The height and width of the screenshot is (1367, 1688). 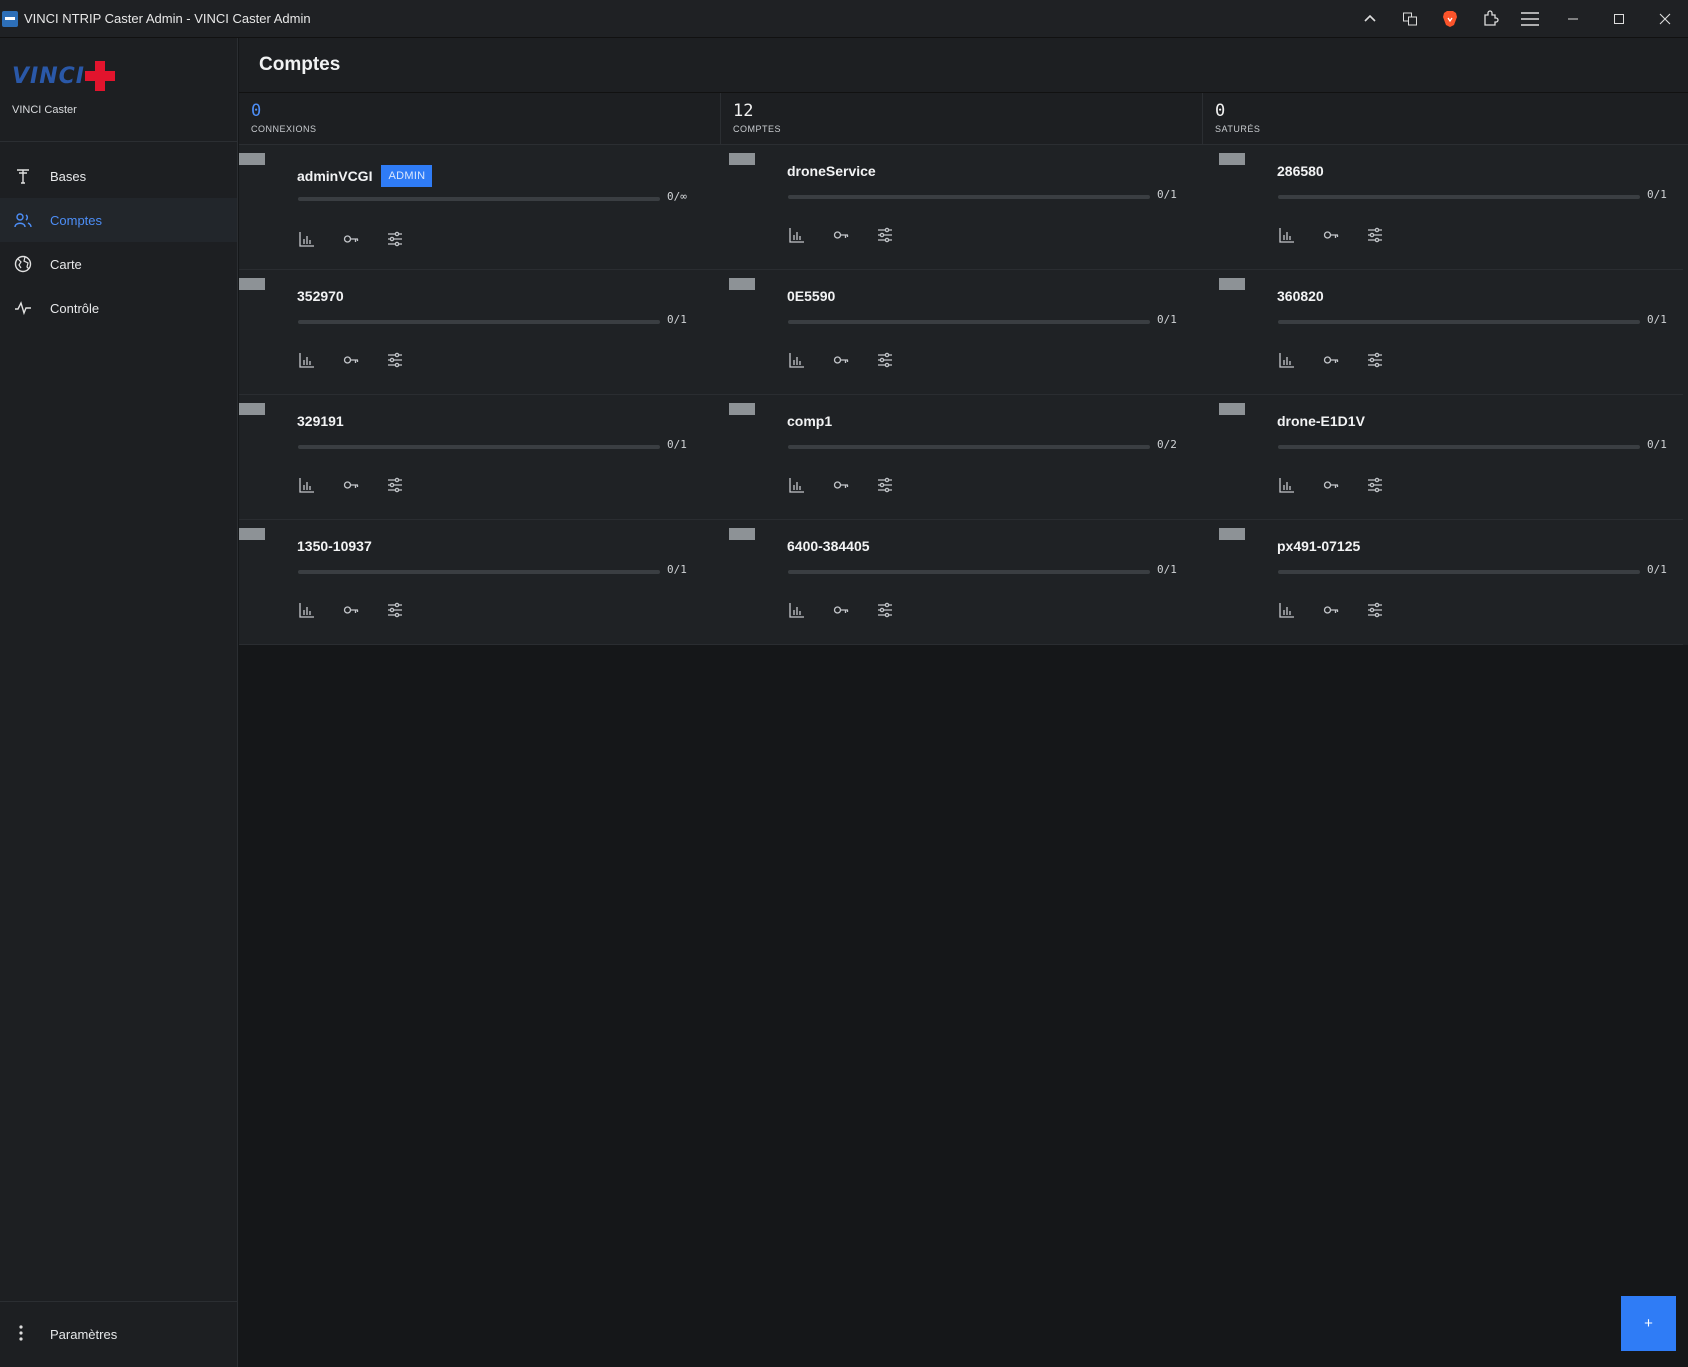 What do you see at coordinates (1665, 19) in the screenshot?
I see `close-icon` at bounding box center [1665, 19].